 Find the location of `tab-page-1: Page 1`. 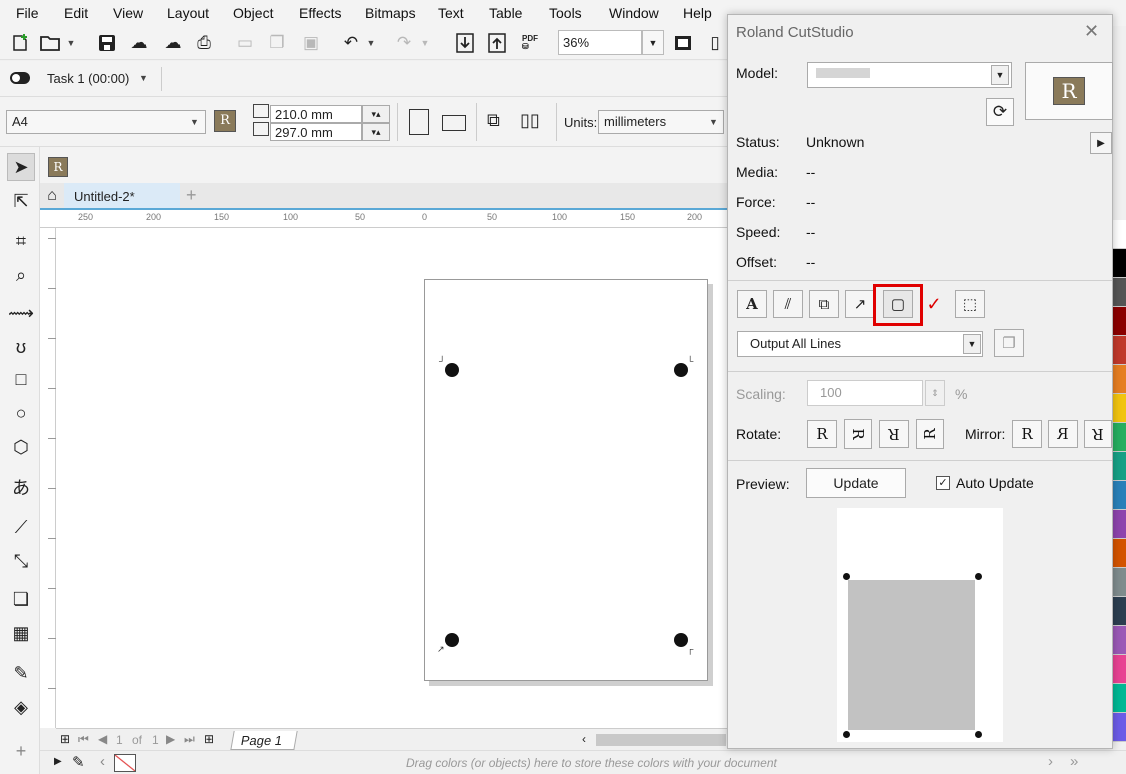

tab-page-1: Page 1 is located at coordinates (264, 740).